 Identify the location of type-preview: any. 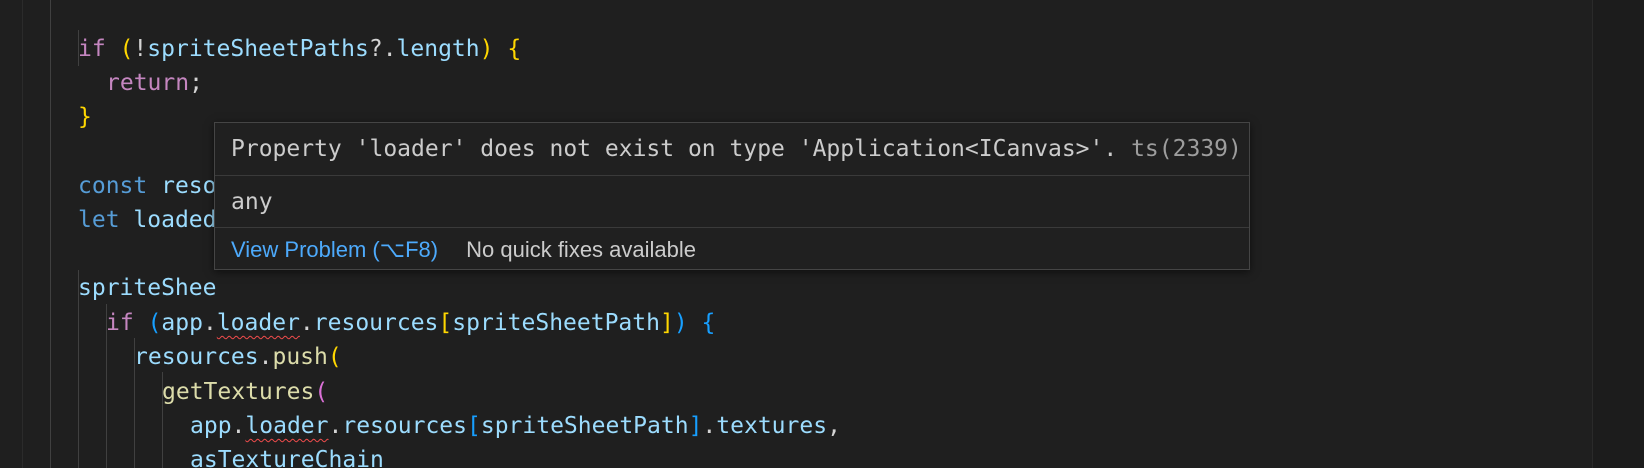
(732, 201).